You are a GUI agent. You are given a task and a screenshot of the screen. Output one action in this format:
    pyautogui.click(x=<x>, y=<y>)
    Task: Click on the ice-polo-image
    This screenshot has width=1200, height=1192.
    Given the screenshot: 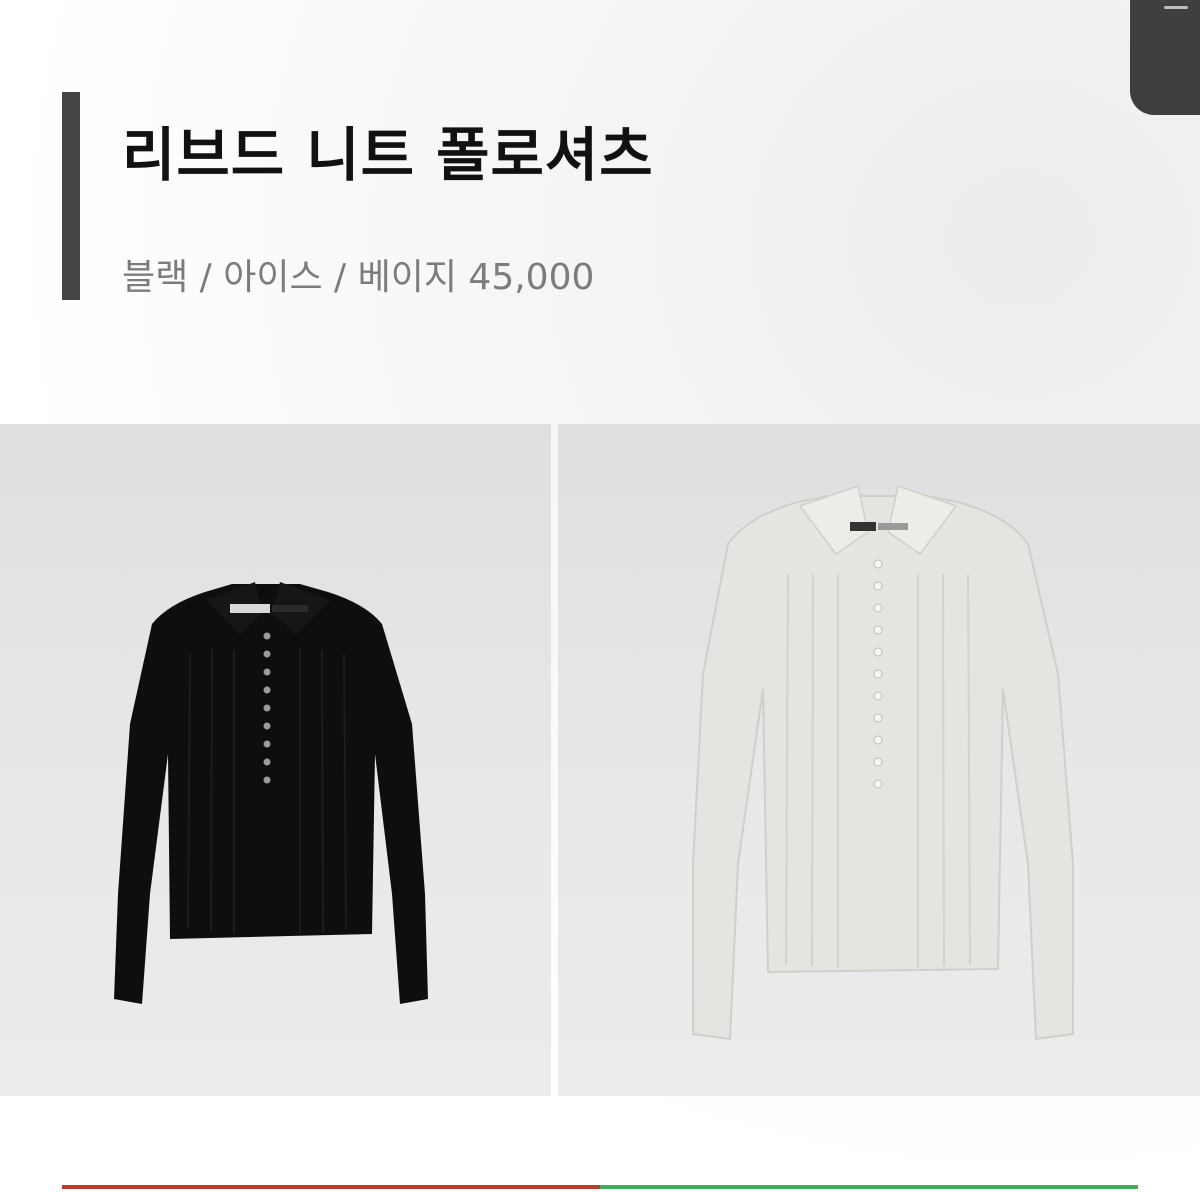 What is the action you would take?
    pyautogui.click(x=883, y=763)
    